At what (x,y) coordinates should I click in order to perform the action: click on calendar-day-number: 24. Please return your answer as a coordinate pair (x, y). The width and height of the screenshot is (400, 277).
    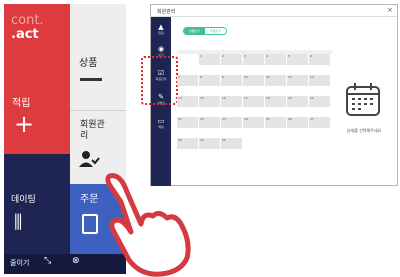
    Looking at the image, I should click on (246, 119).